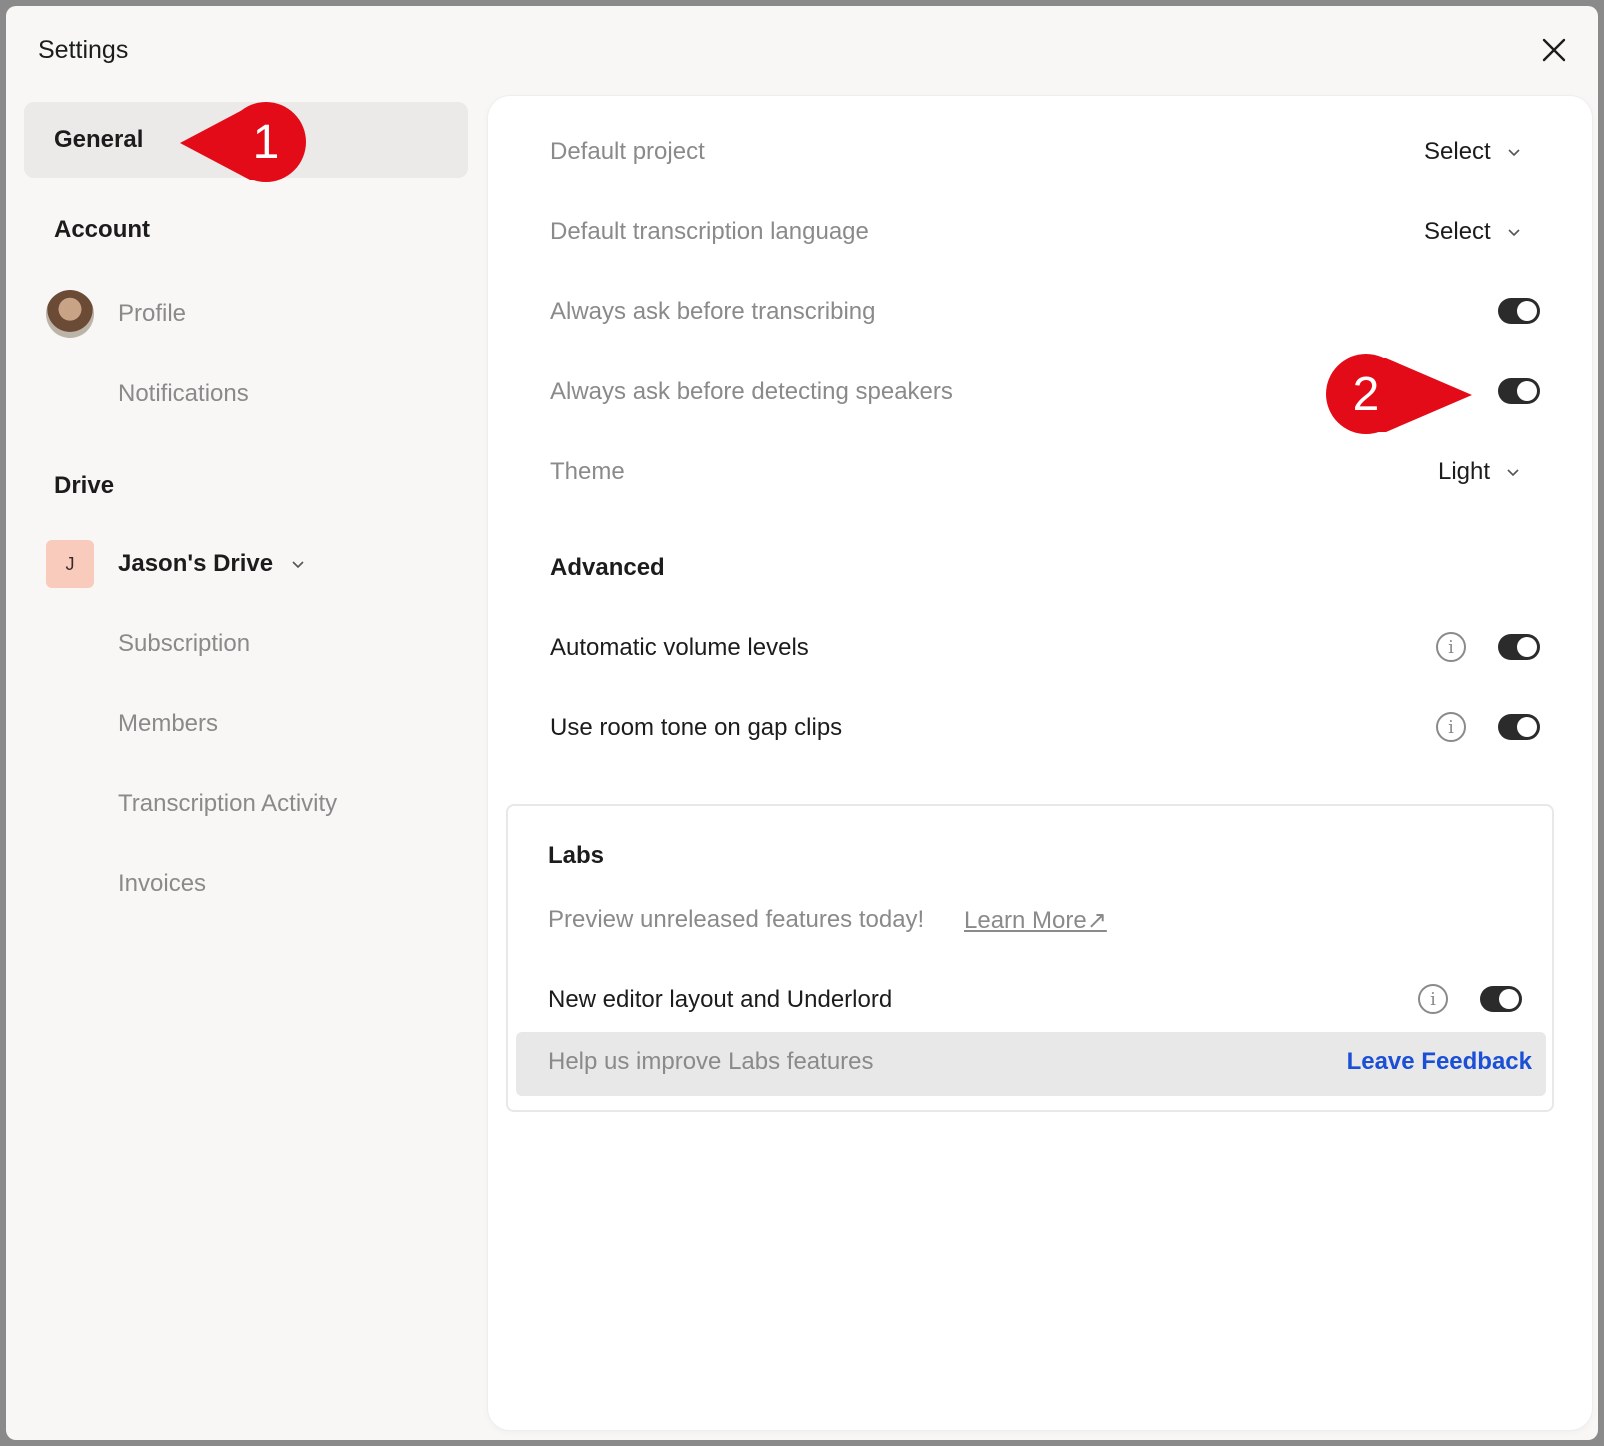 Image resolution: width=1604 pixels, height=1446 pixels. What do you see at coordinates (720, 999) in the screenshot?
I see `new-editor-label: New editor layout and Underlord` at bounding box center [720, 999].